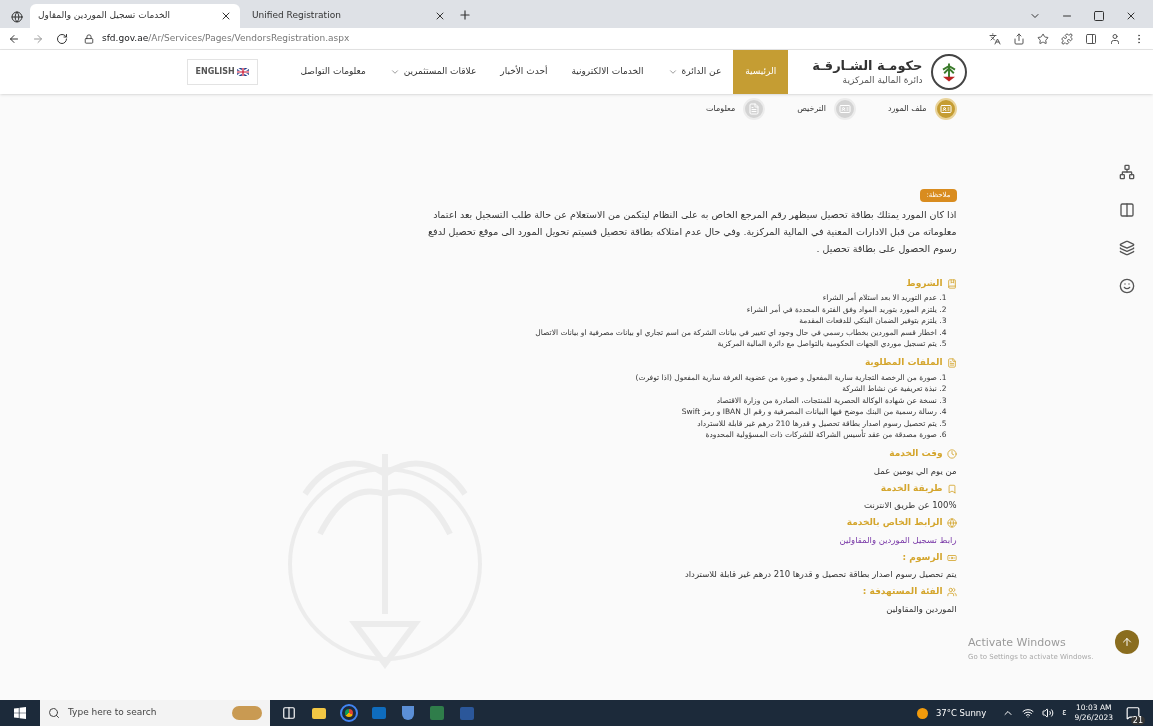 Image resolution: width=1153 pixels, height=726 pixels. Describe the element at coordinates (607, 72) in the screenshot. I see `nav-item: الخدمات الالكترونية` at that location.